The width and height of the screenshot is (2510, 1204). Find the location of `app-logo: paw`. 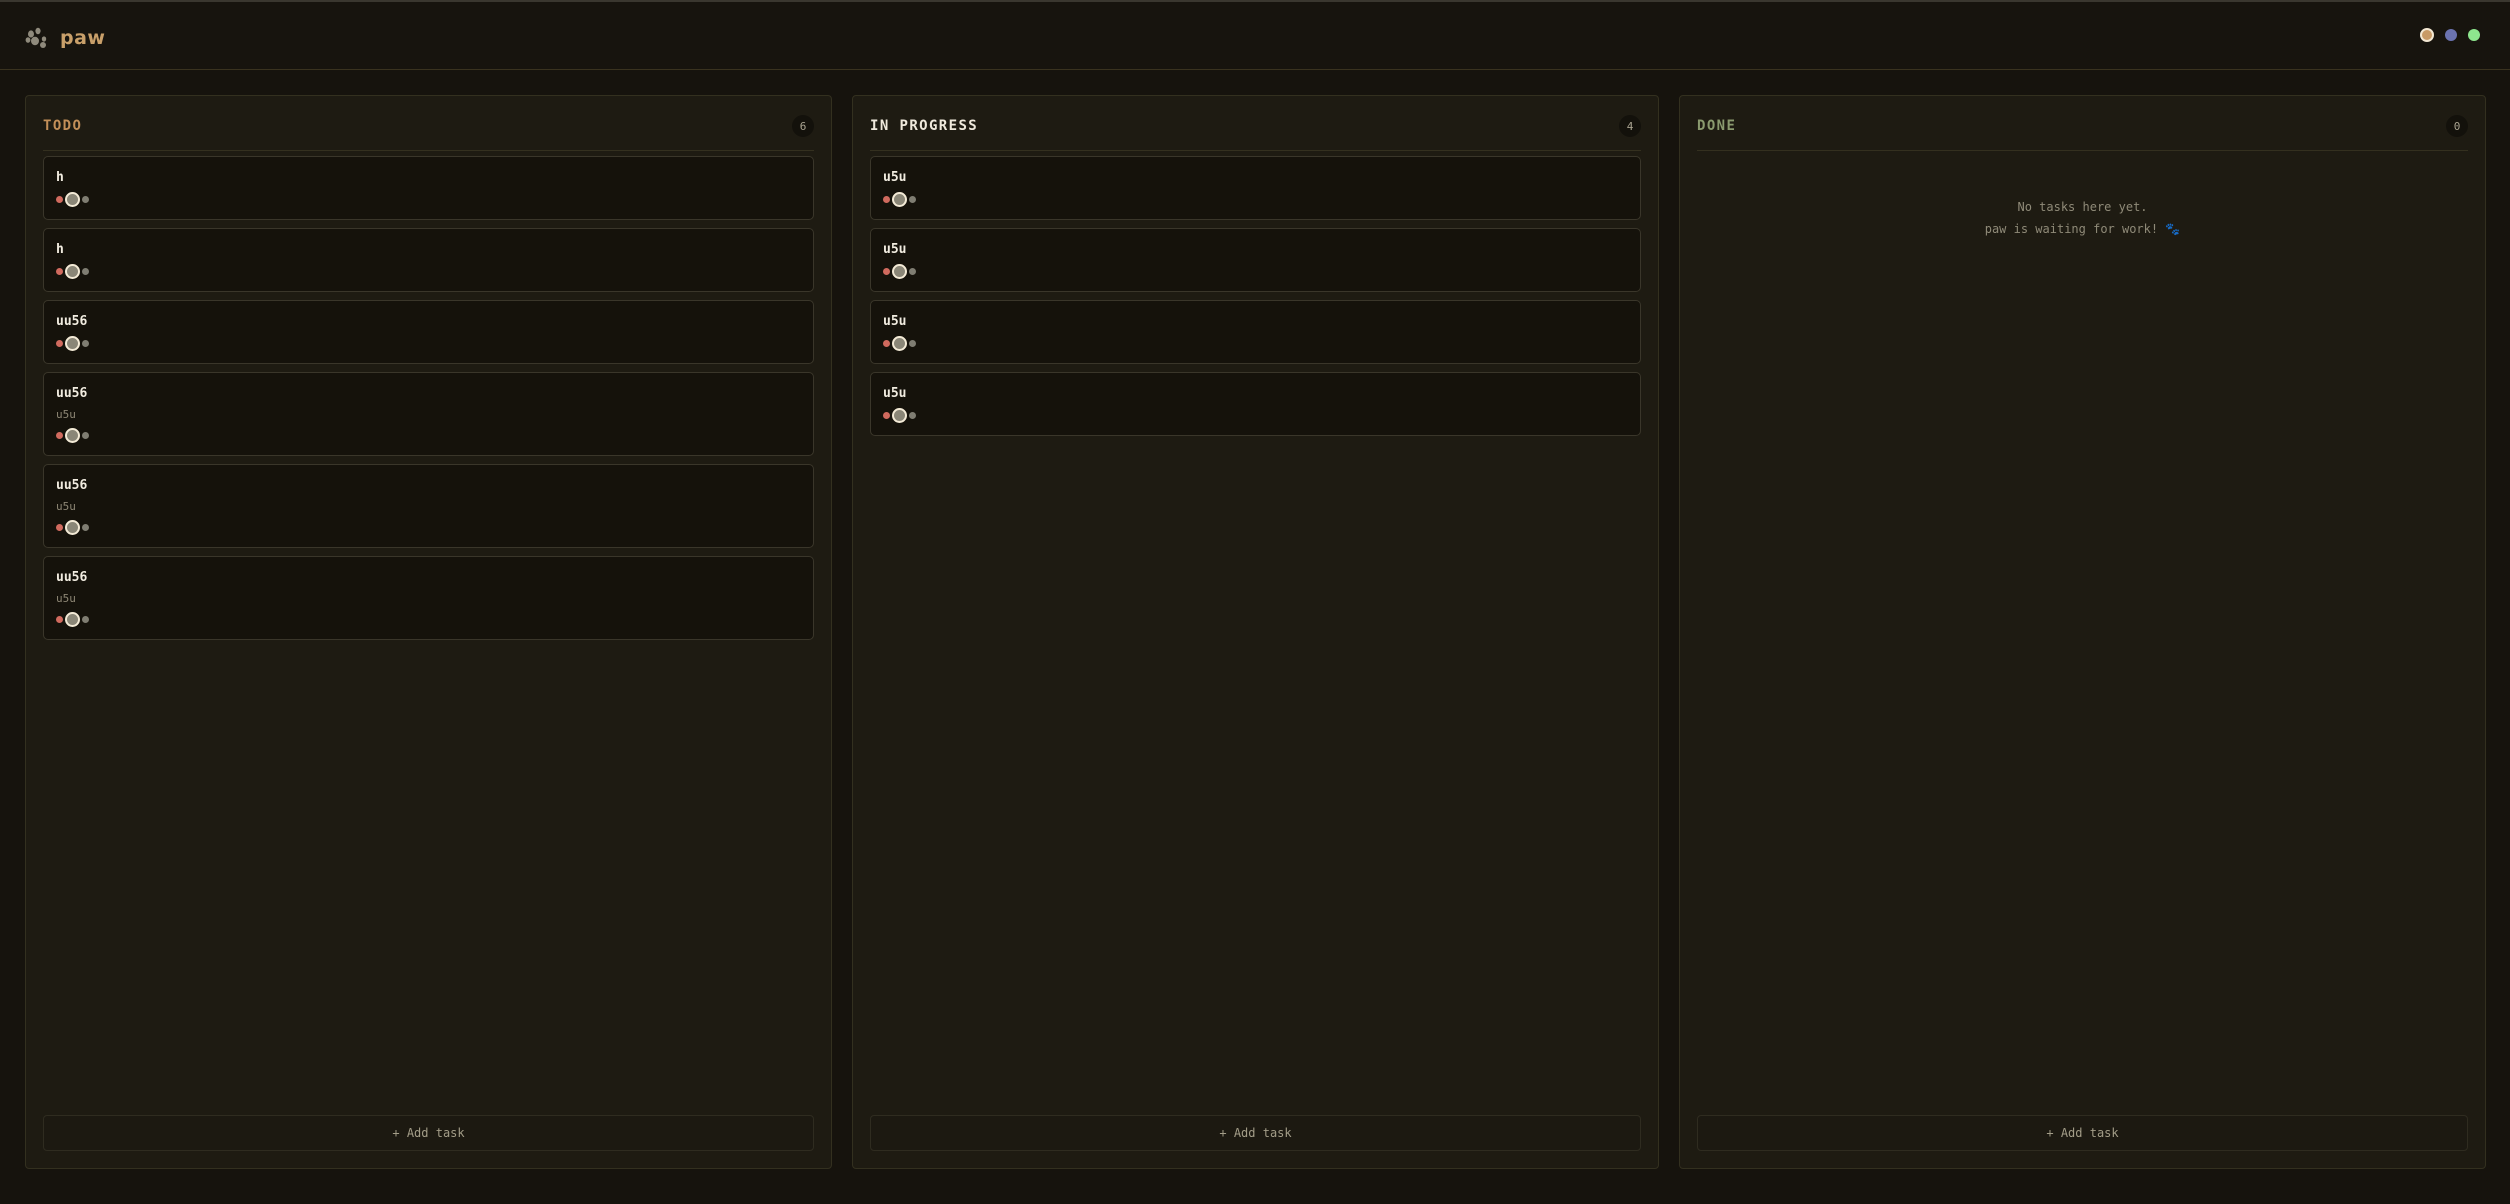

app-logo: paw is located at coordinates (64, 38).